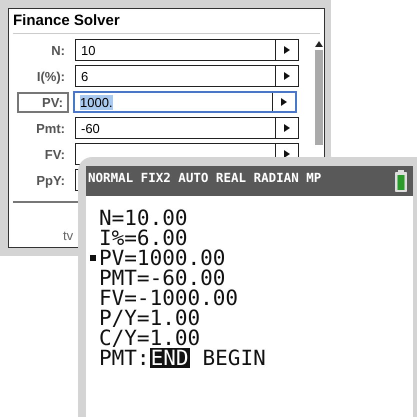 The width and height of the screenshot is (417, 417). What do you see at coordinates (143, 238) in the screenshot?
I see `calc-line: I%=6.00` at bounding box center [143, 238].